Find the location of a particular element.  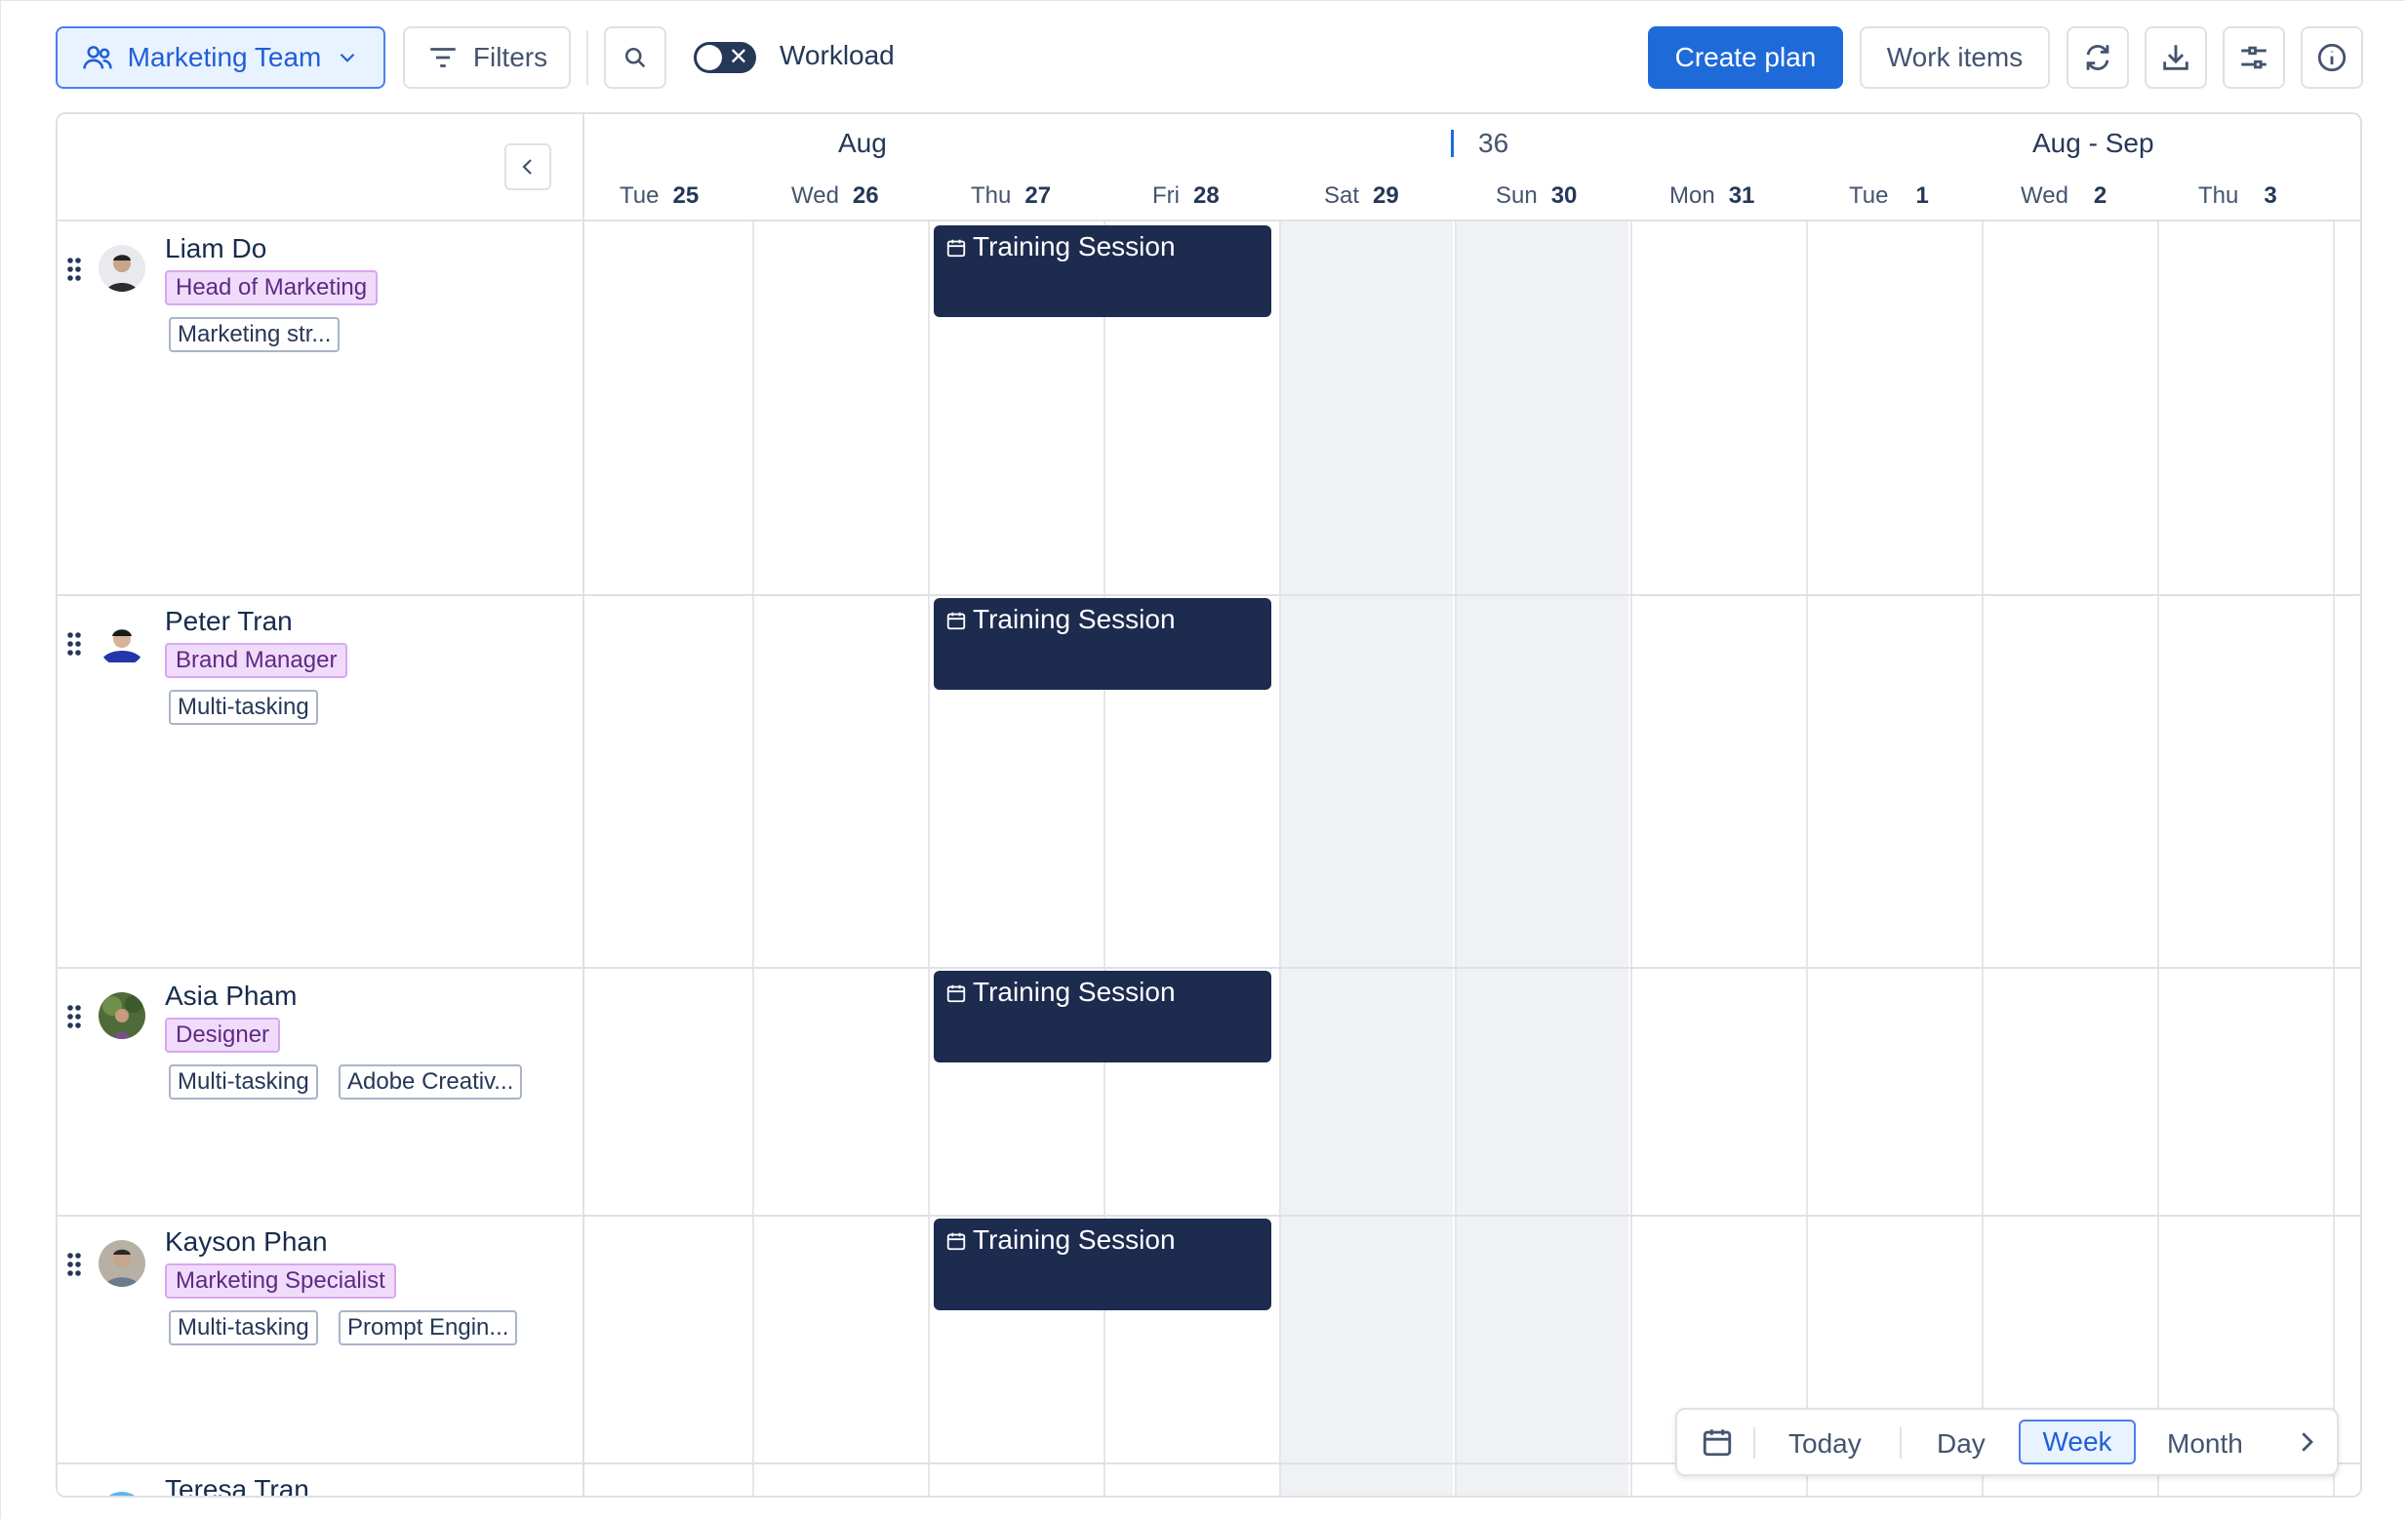

search-button is located at coordinates (635, 58).